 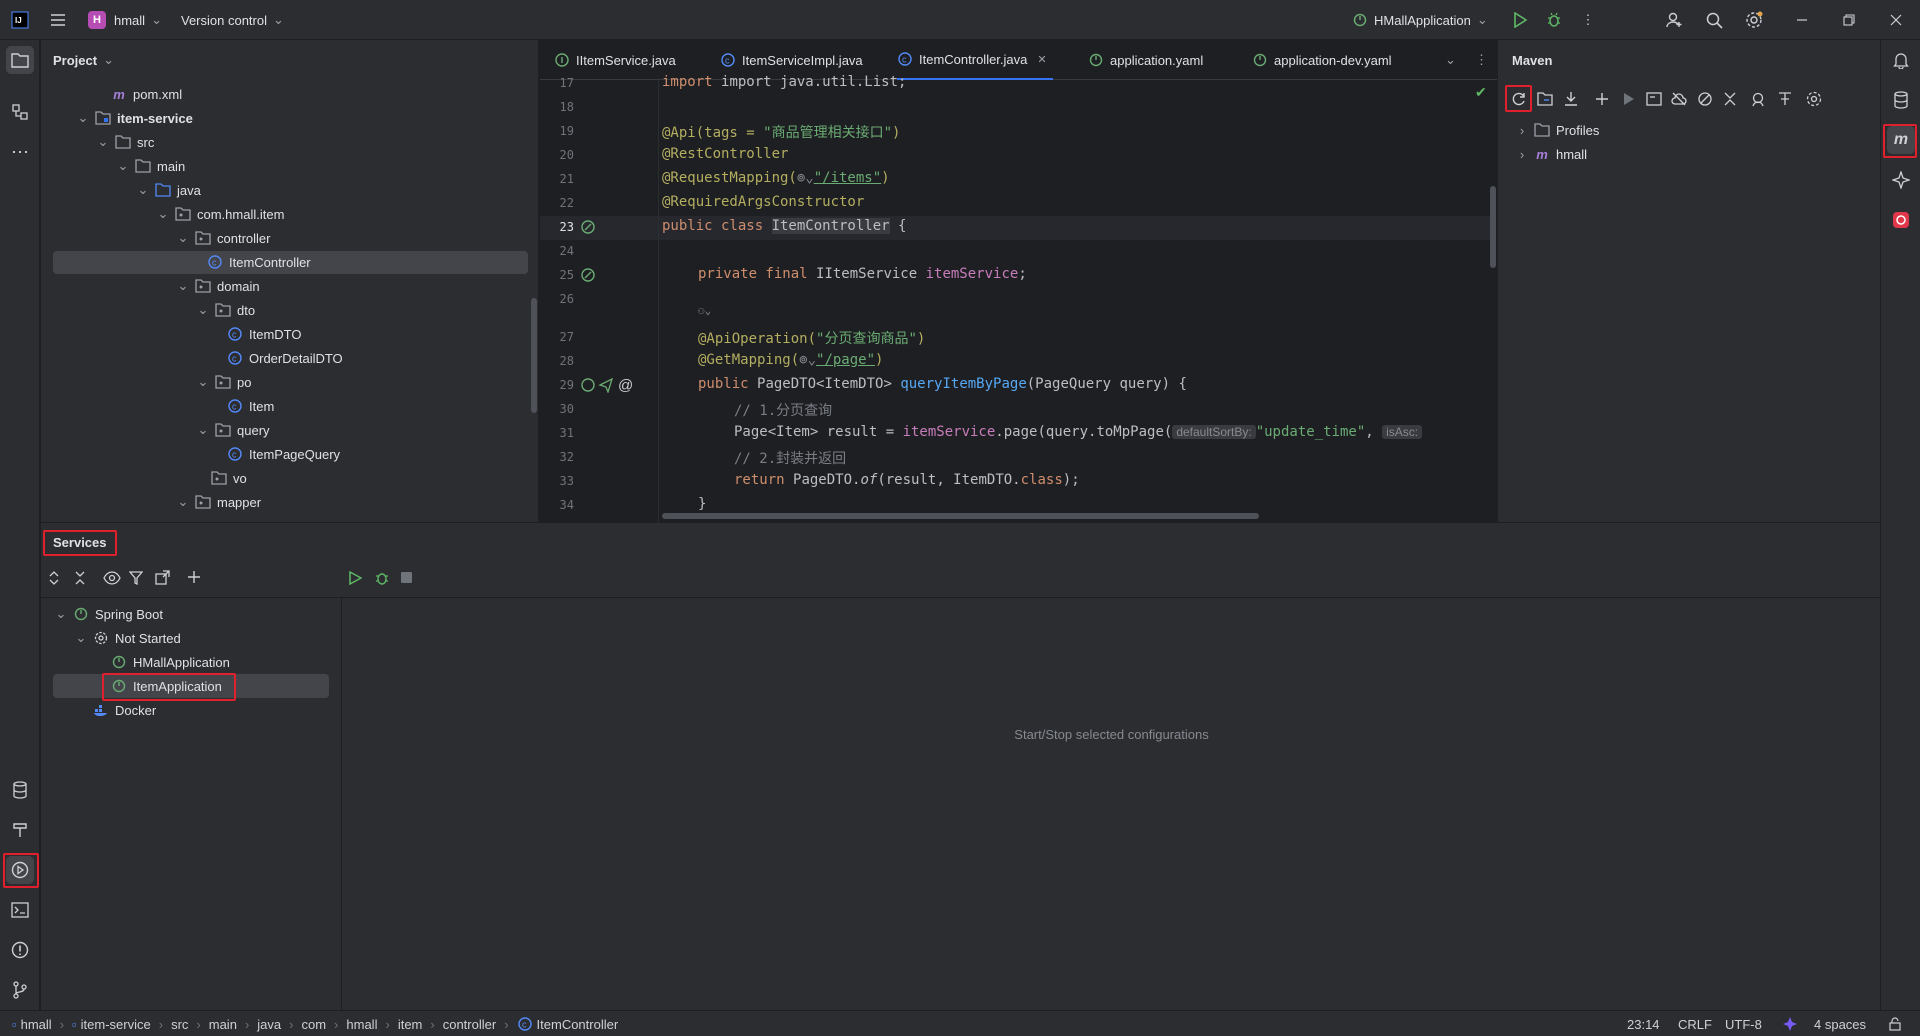 What do you see at coordinates (170, 662) in the screenshot?
I see `service-hmallapplication: HMallApplication` at bounding box center [170, 662].